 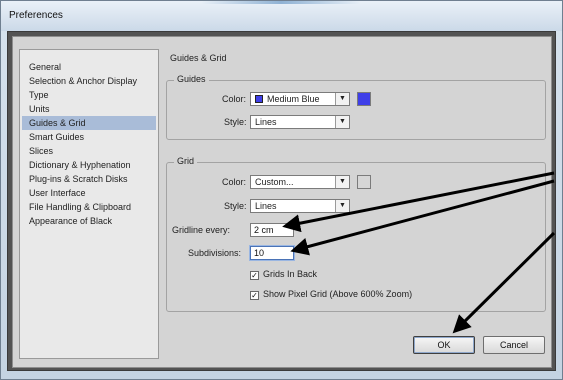 I want to click on grids-in-back-label: Grids In Back, so click(x=290, y=274).